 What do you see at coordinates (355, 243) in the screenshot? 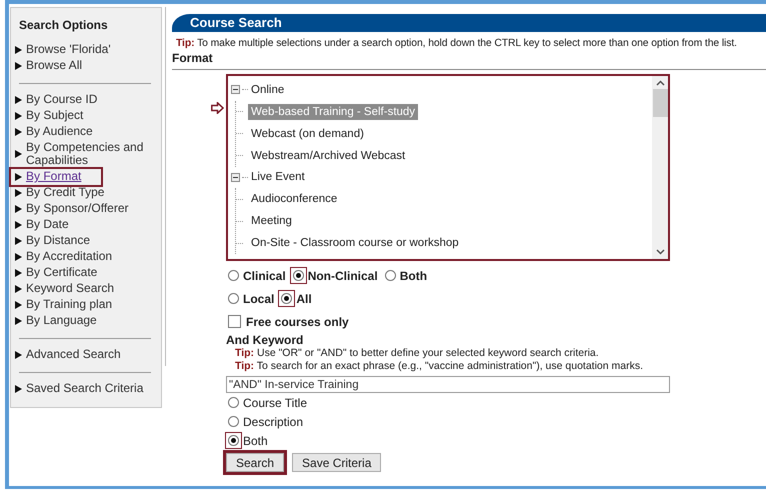
I see `tree-item: On-Site - Classroom course or workshop` at bounding box center [355, 243].